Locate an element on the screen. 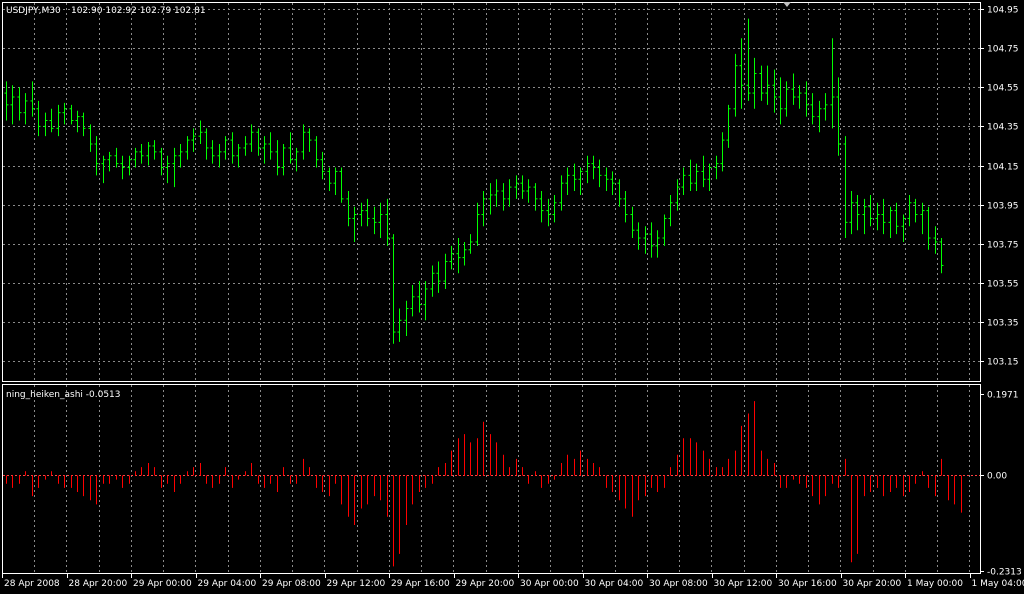  ohlc-label: 102.90 102.92 102.79 102.81 is located at coordinates (138, 11).